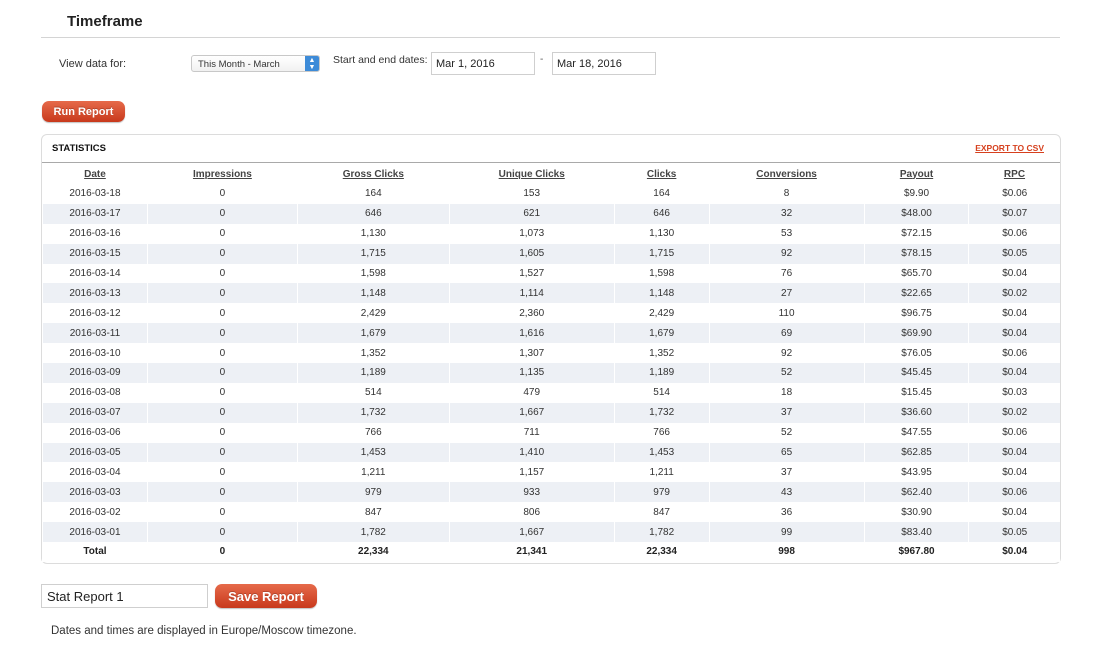 This screenshot has width=1100, height=663. What do you see at coordinates (95, 213) in the screenshot?
I see `table-cell: 2016-03-17` at bounding box center [95, 213].